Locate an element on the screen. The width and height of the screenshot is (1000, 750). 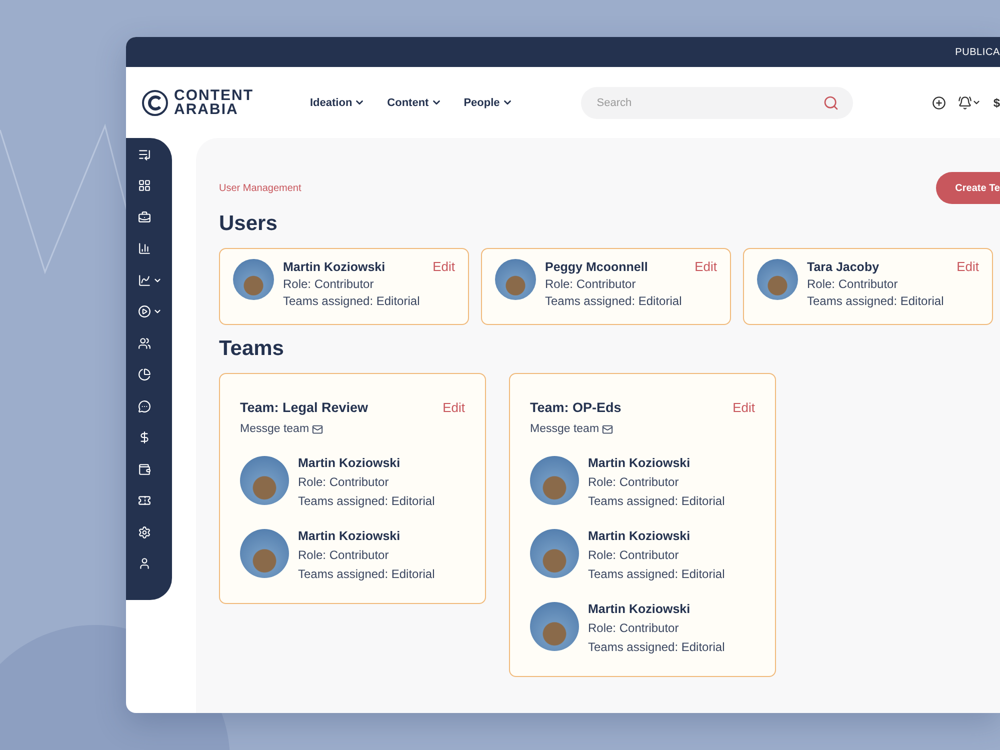
user-name: Martin Koziowski is located at coordinates (334, 267).